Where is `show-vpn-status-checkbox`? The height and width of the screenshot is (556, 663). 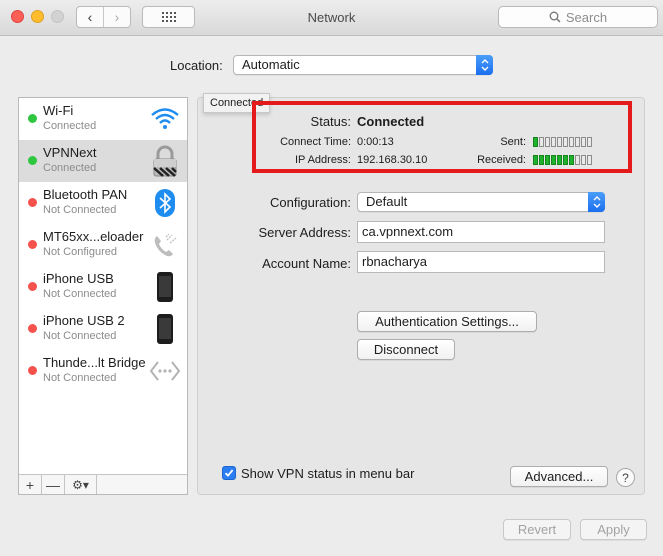 show-vpn-status-checkbox is located at coordinates (229, 473).